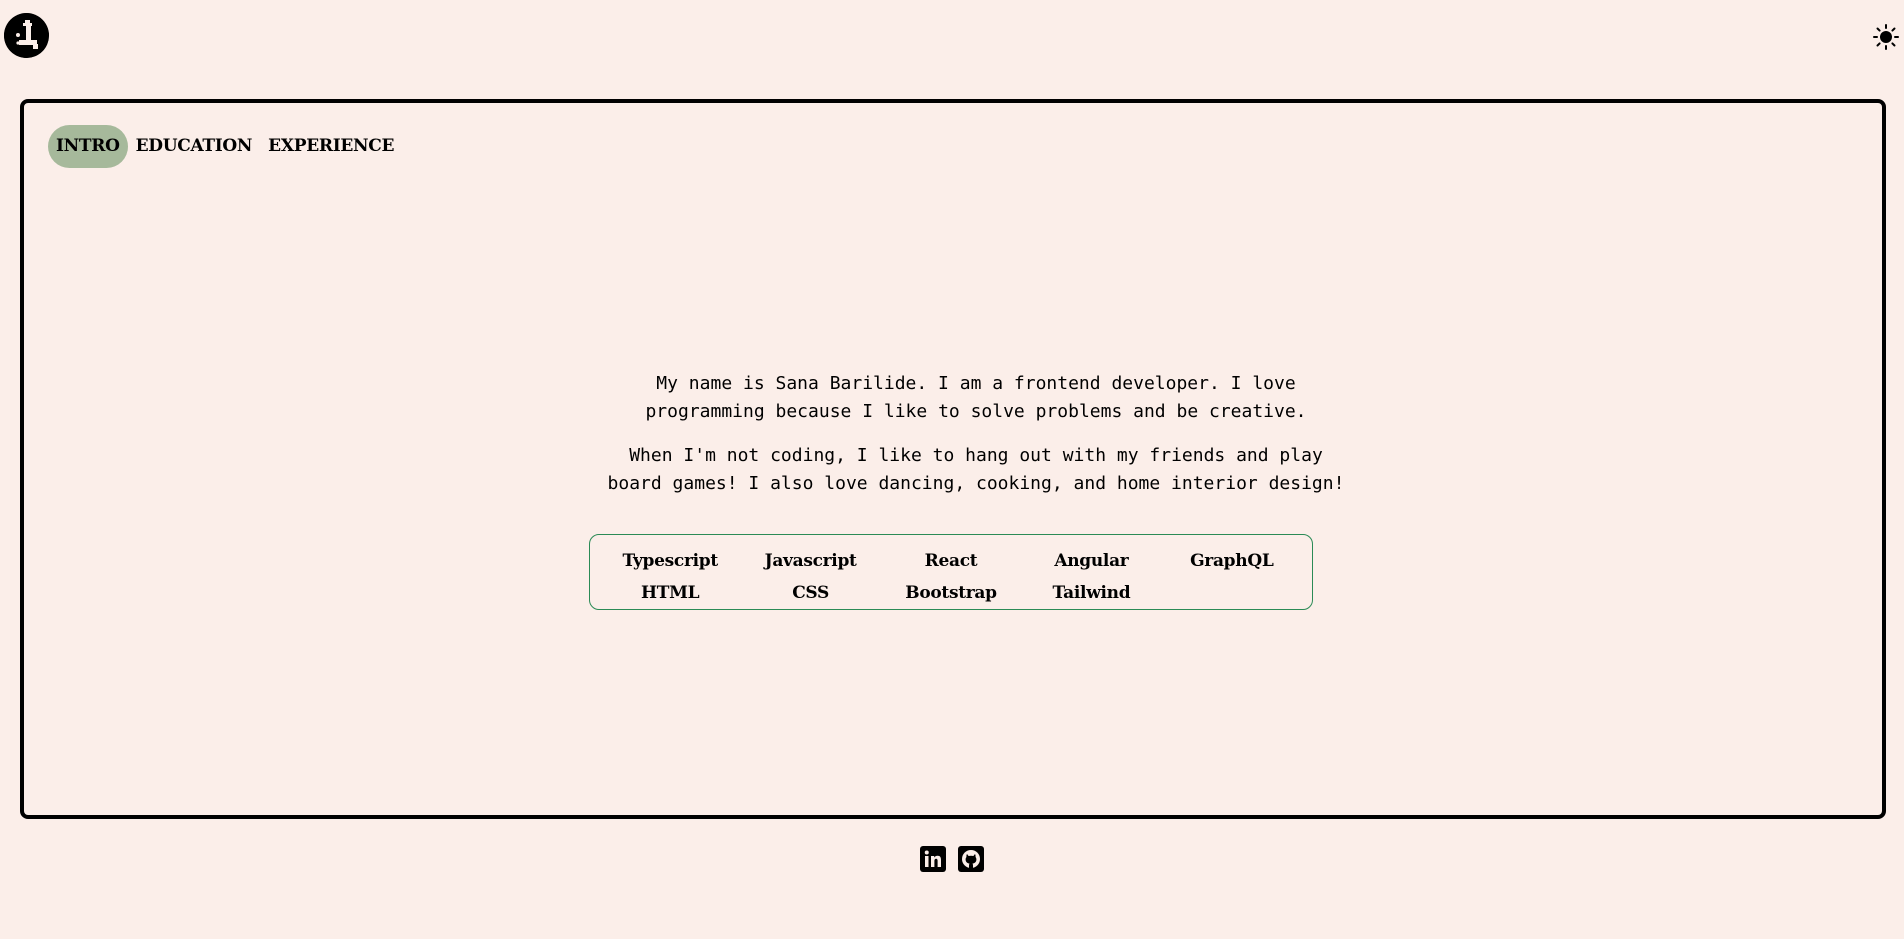  I want to click on tab-bar: INTRO EDUCATION EXPERIENCE, so click(225, 146).